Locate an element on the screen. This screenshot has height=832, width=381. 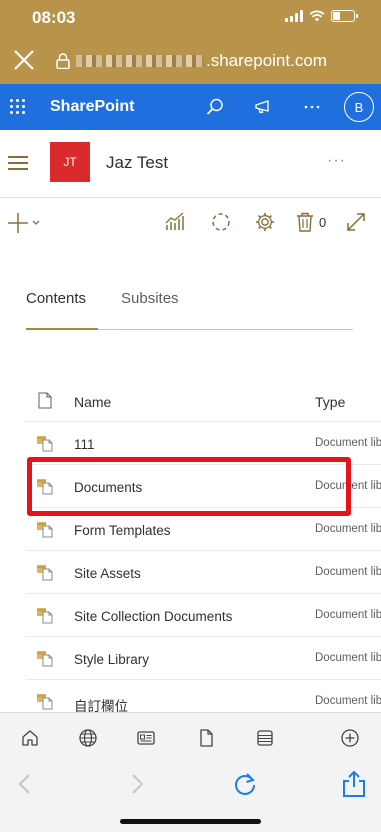
active-tab-indicator is located at coordinates (62, 329).